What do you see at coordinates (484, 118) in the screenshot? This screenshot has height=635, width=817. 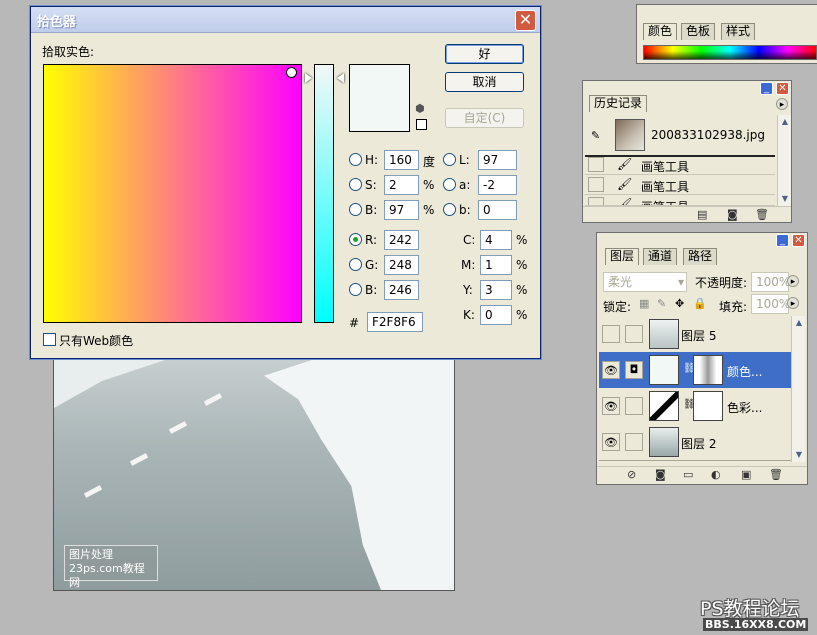 I see `custom-button: 自定(C)` at bounding box center [484, 118].